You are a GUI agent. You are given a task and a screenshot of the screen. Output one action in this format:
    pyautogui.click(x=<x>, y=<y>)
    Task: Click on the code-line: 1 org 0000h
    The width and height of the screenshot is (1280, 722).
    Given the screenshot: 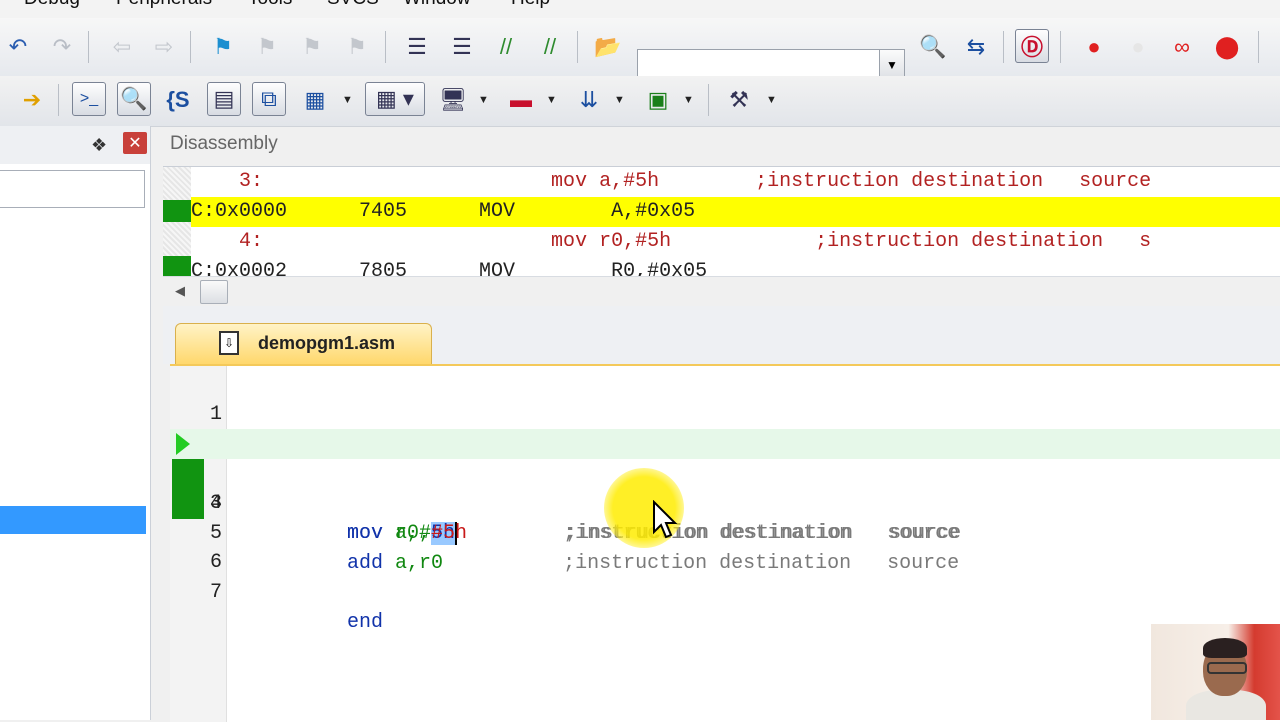 What is the action you would take?
    pyautogui.click(x=725, y=413)
    